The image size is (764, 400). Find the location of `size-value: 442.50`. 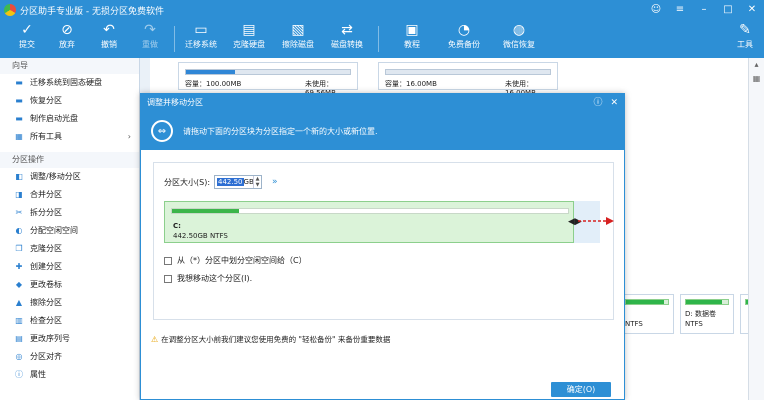

size-value: 442.50 is located at coordinates (230, 182).